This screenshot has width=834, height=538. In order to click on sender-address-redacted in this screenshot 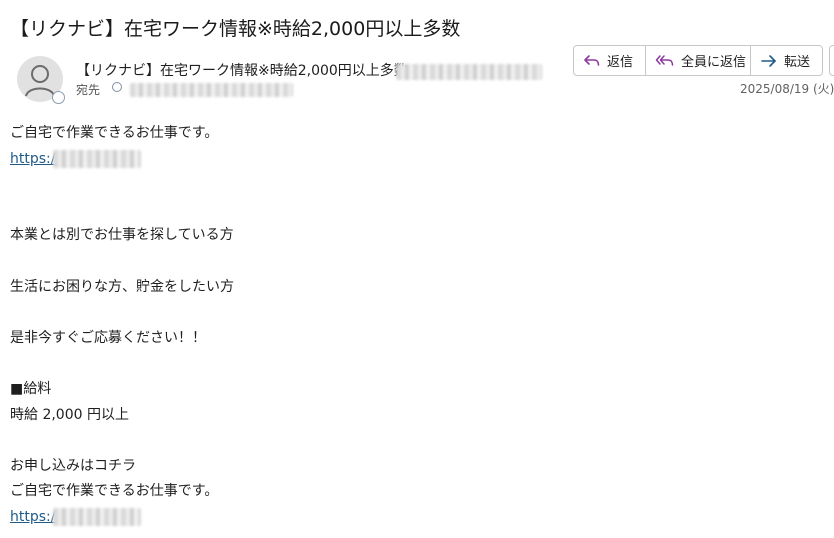, I will do `click(469, 72)`.